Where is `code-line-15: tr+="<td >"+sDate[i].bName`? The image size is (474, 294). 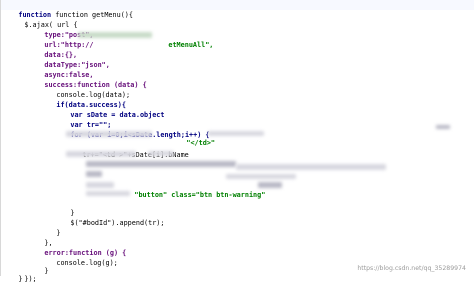 code-line-15: tr+="<td >"+sDate[i].bName is located at coordinates (127, 149).